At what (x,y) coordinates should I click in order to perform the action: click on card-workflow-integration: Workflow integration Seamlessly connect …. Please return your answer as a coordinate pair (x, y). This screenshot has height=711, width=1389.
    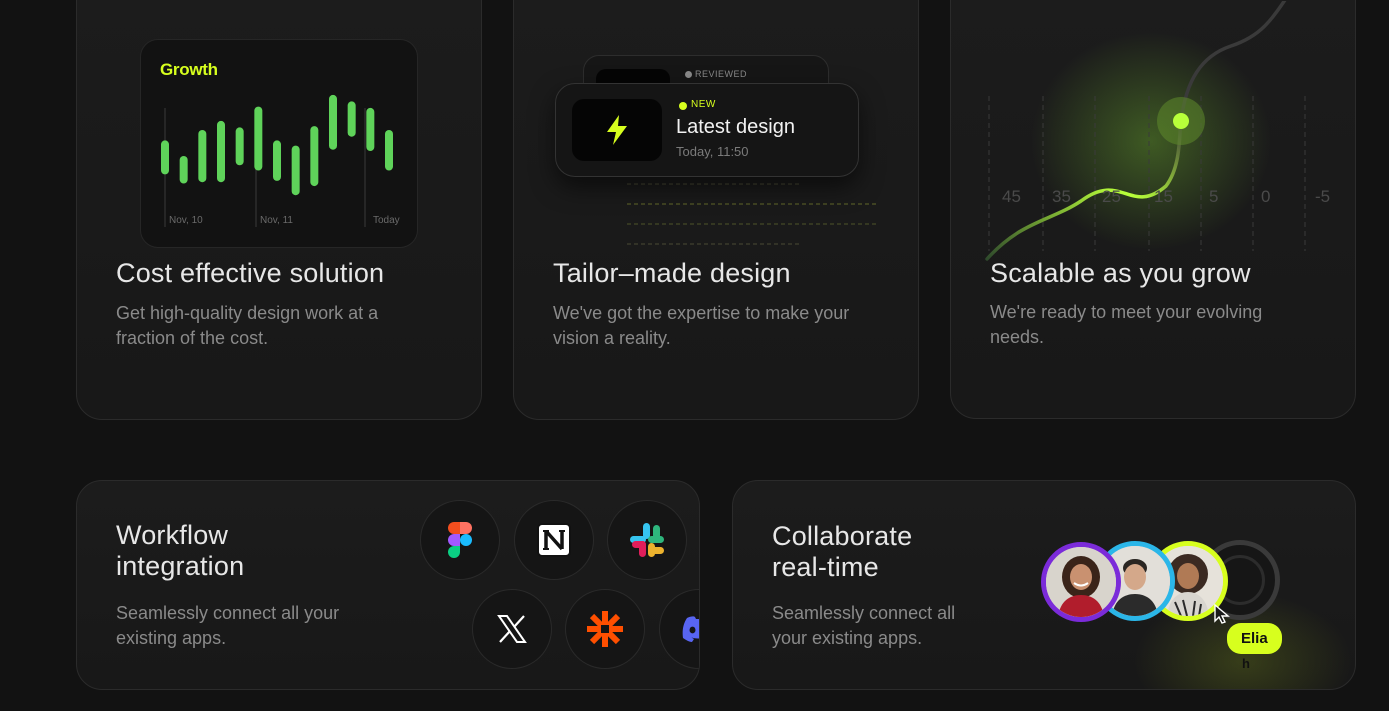
    Looking at the image, I should click on (388, 585).